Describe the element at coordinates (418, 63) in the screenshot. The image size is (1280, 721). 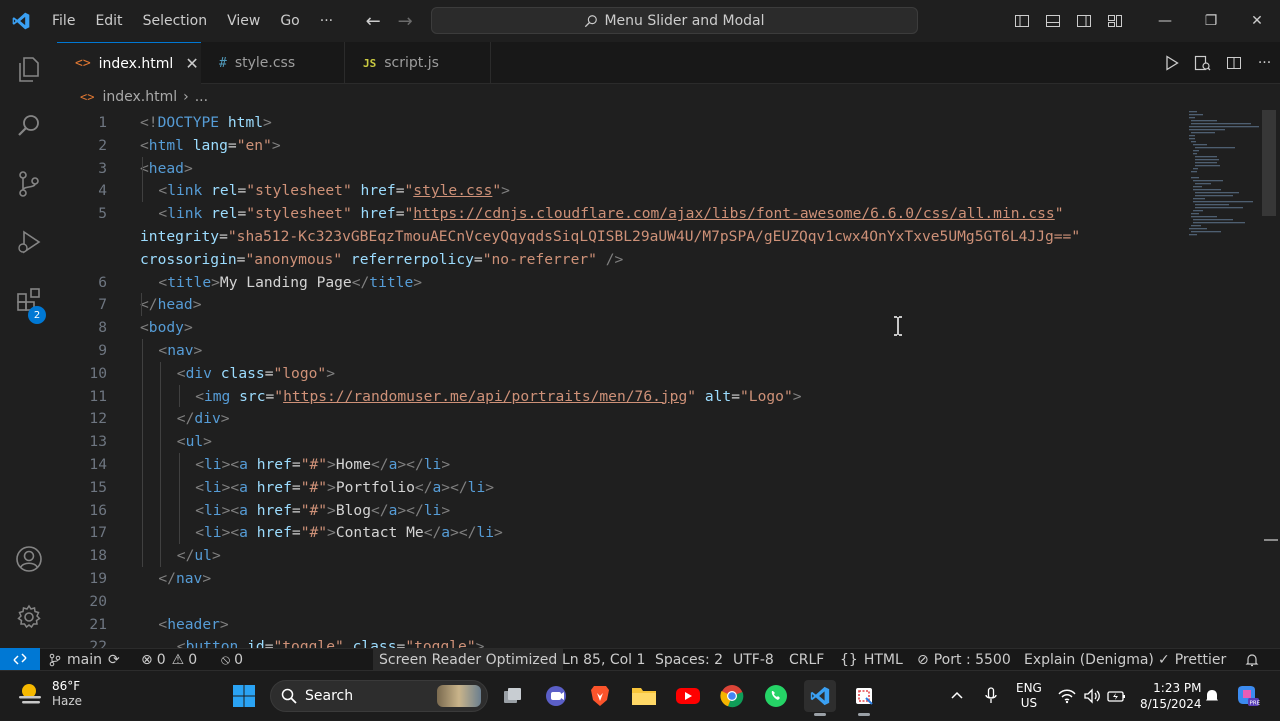
I see `tab-script-js: JS script.js` at that location.